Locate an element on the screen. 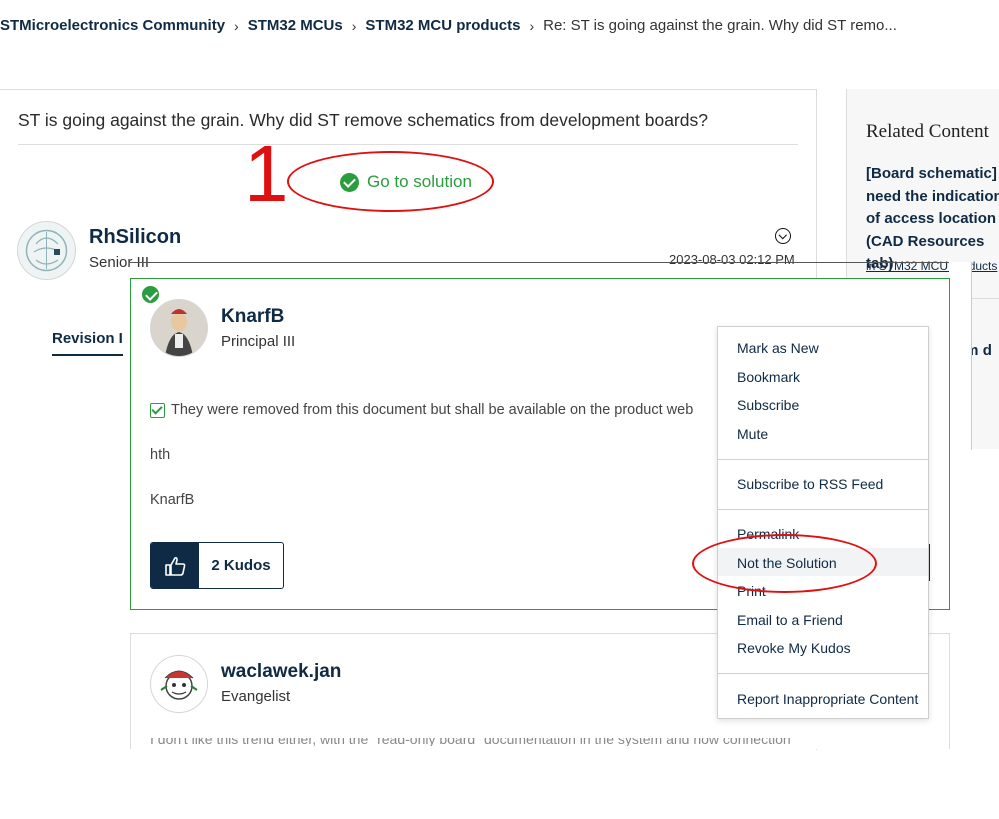  solution-signature: KnarfB is located at coordinates (172, 500).